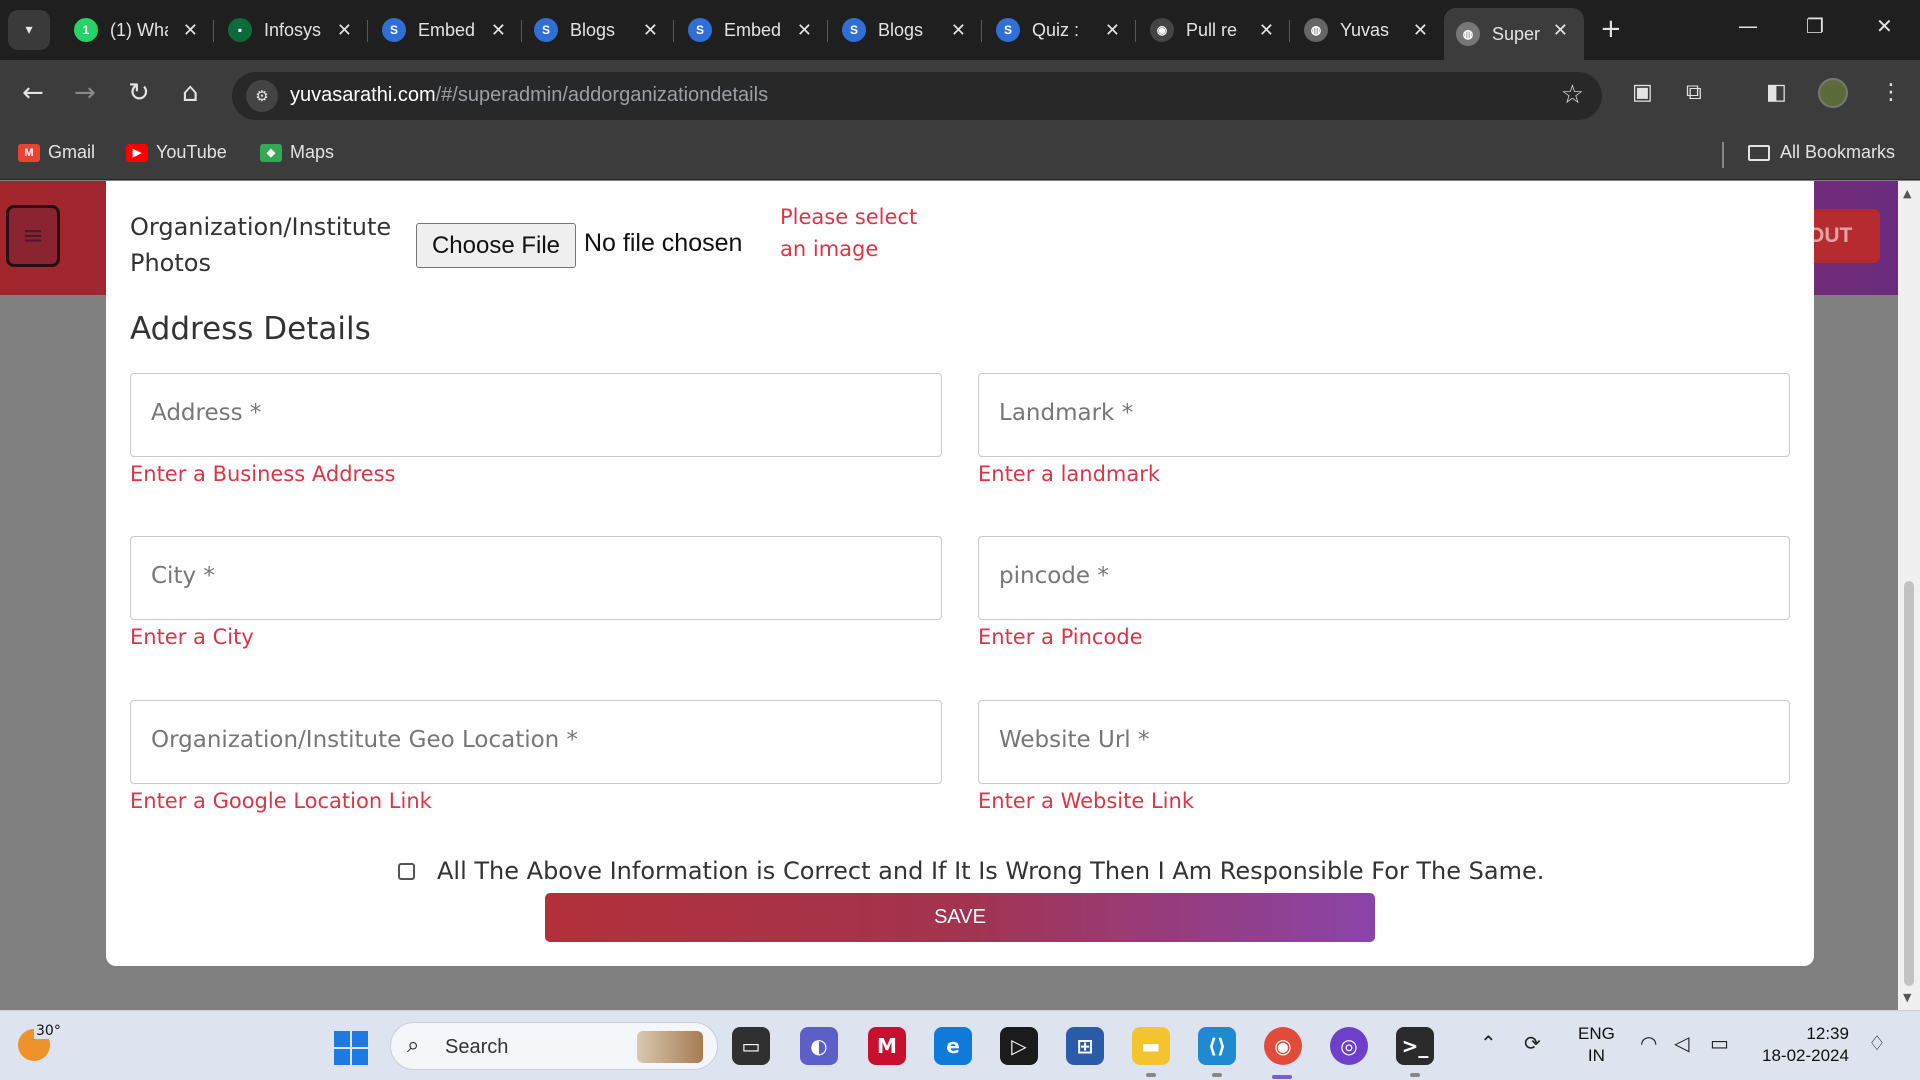 The image size is (1920, 1080). What do you see at coordinates (139, 93) in the screenshot?
I see `reload-button: ↻` at bounding box center [139, 93].